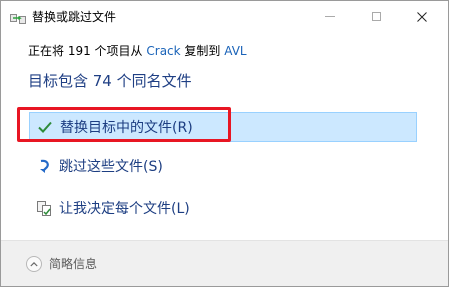 The height and width of the screenshot is (287, 449). I want to click on minimize-icon, so click(330, 16).